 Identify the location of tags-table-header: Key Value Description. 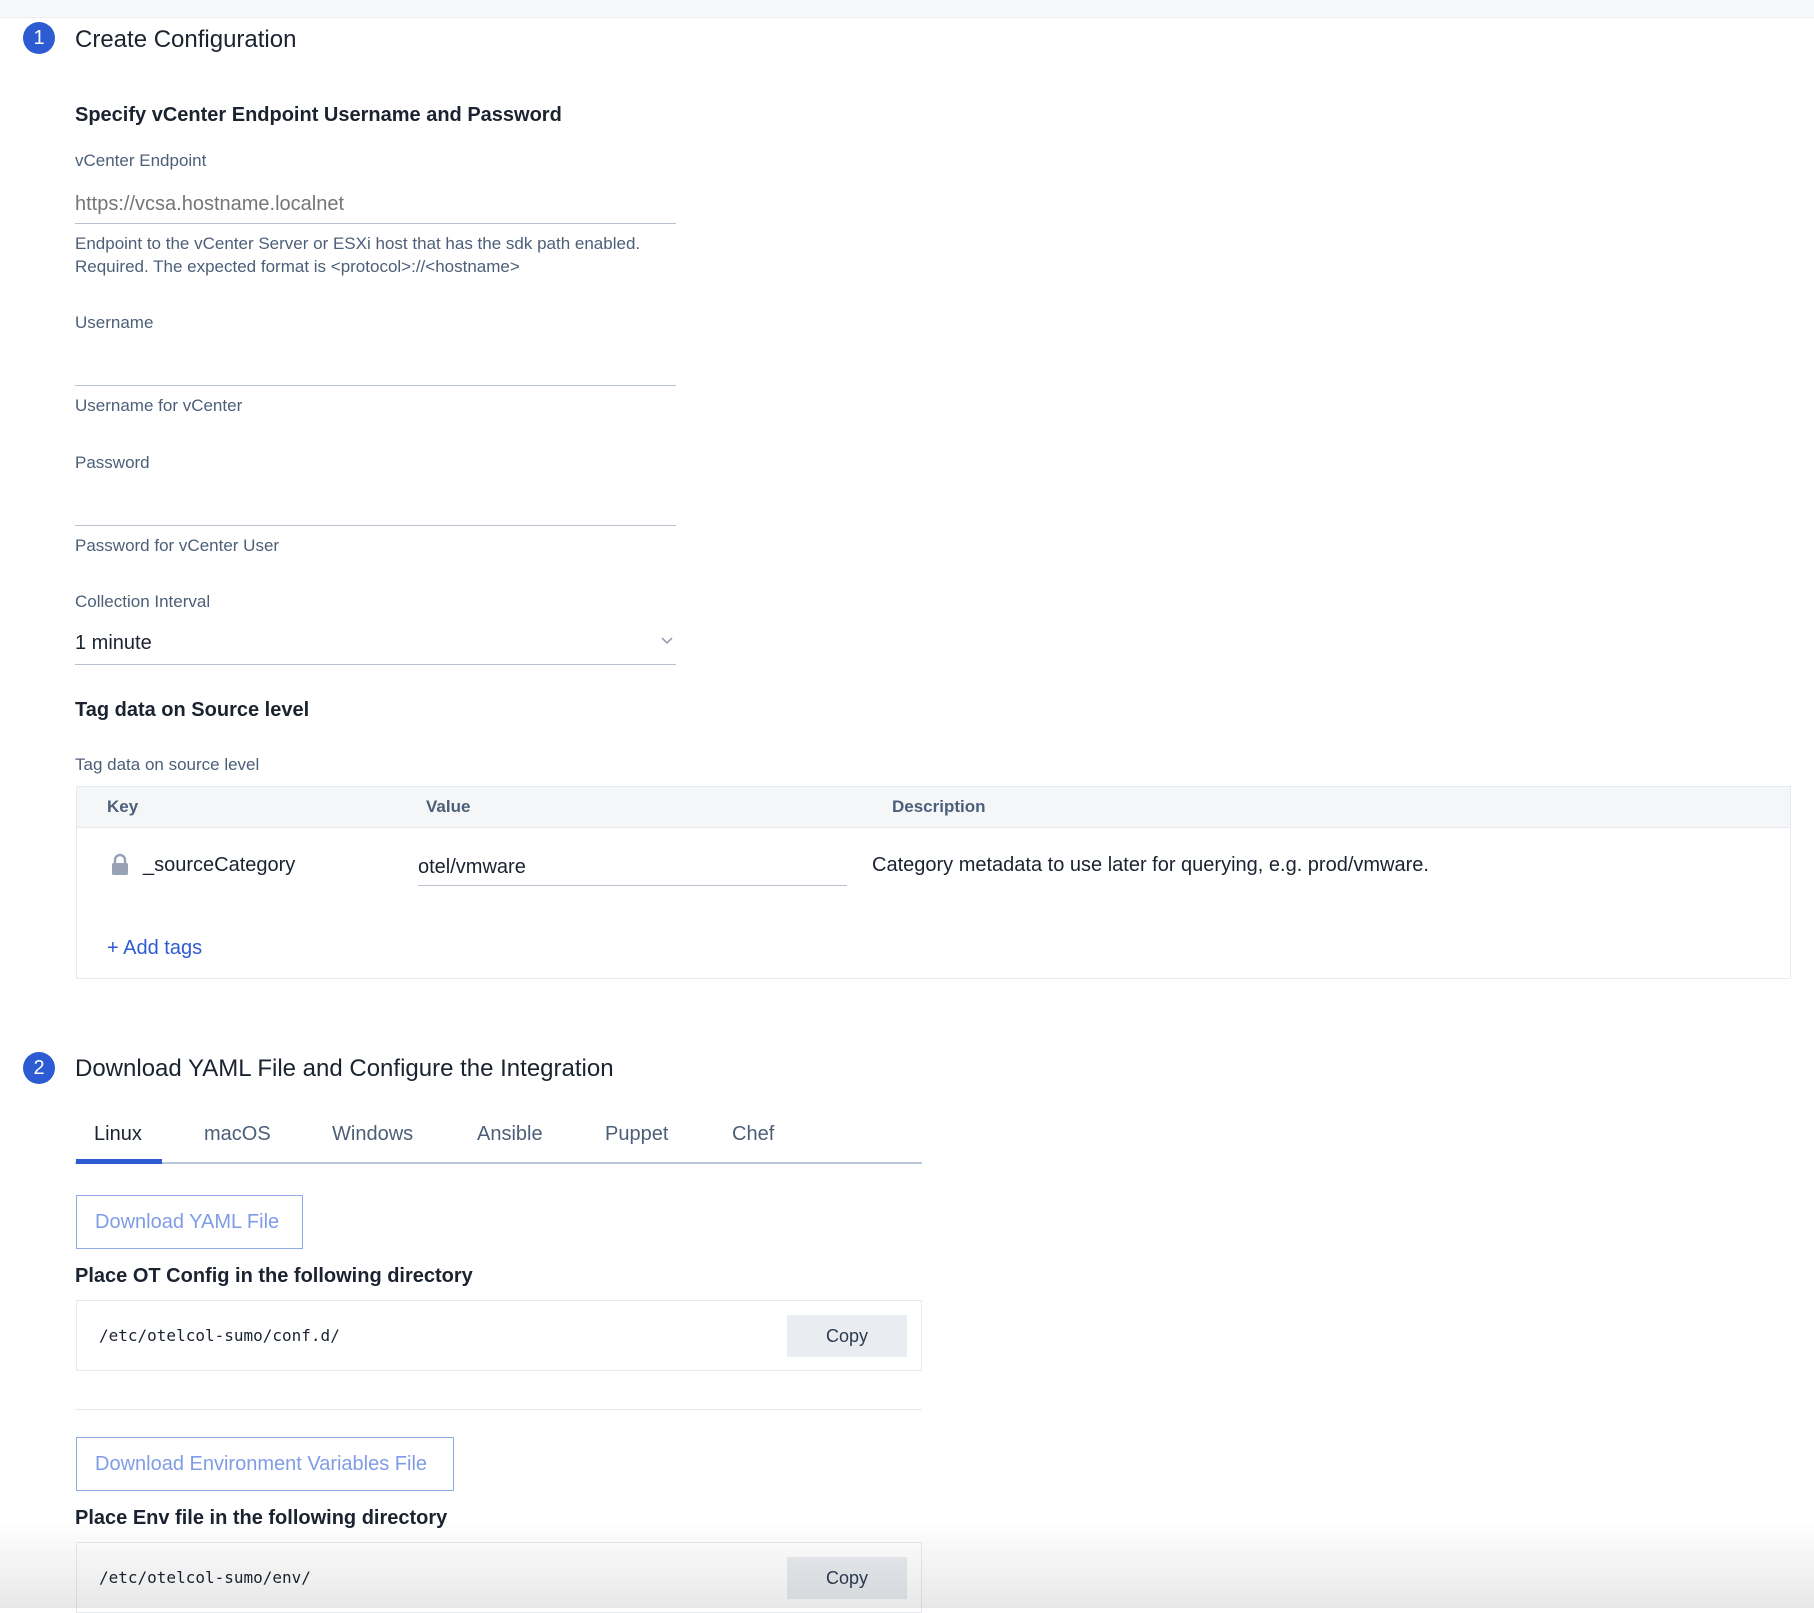
(933, 807).